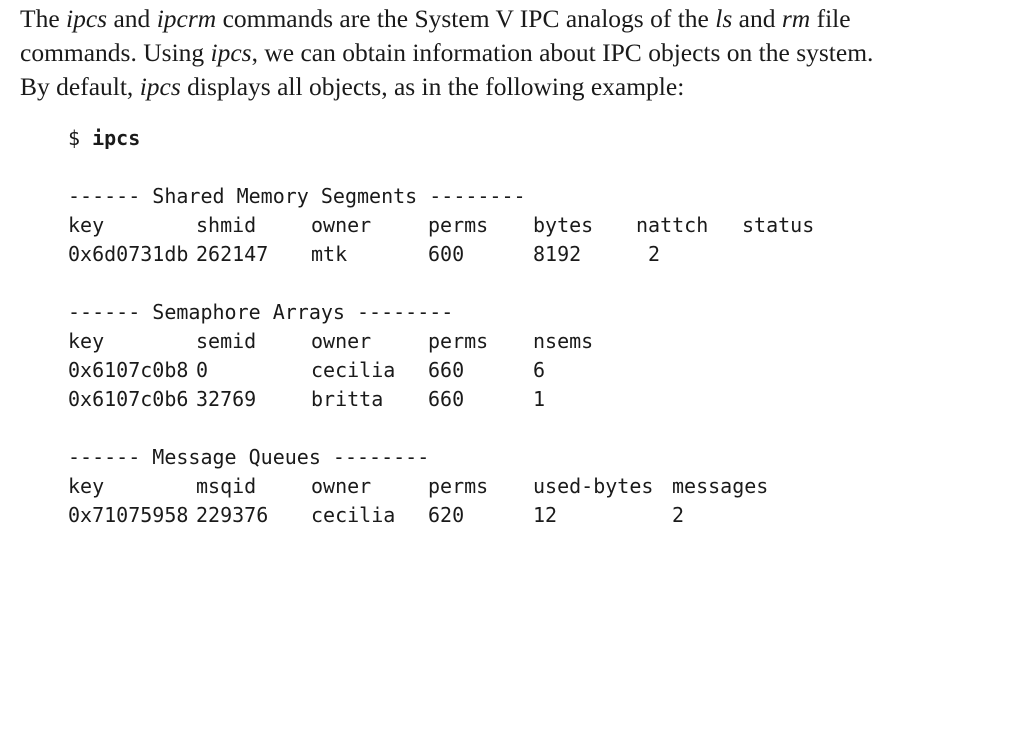 This screenshot has height=733, width=1020. Describe the element at coordinates (306, 370) in the screenshot. I see `table-row: 0x6107c0b8 0 cecilia 660 6` at that location.